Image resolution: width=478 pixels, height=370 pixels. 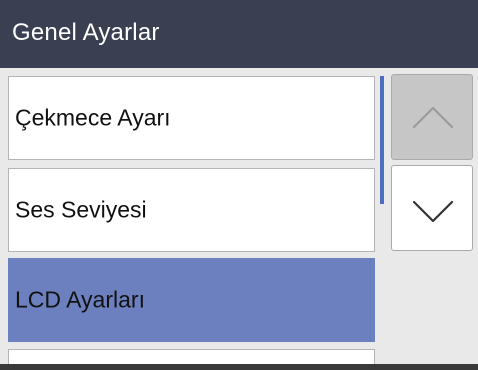 What do you see at coordinates (93, 117) in the screenshot?
I see `menu-item-label: Çekmece Ayarı` at bounding box center [93, 117].